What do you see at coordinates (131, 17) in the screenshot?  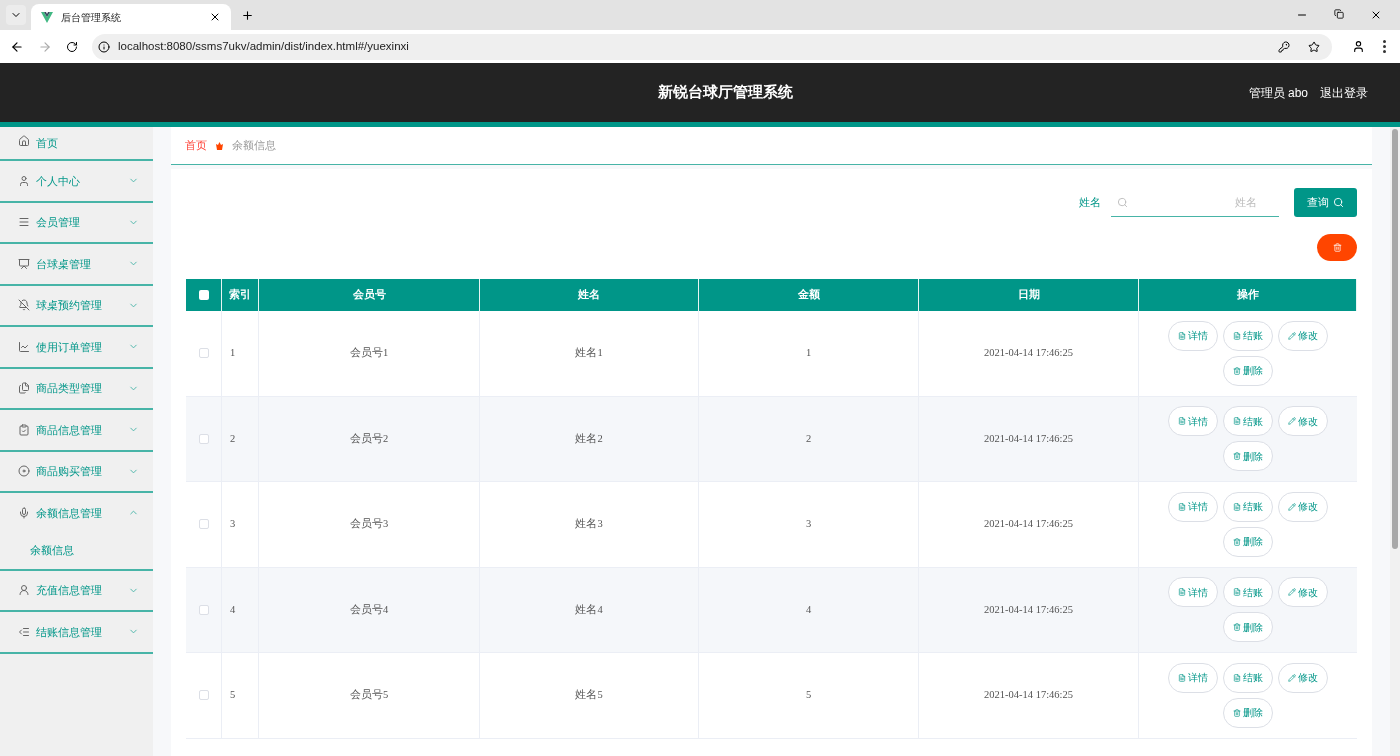 I see `browser-tab: 后台管理系统` at bounding box center [131, 17].